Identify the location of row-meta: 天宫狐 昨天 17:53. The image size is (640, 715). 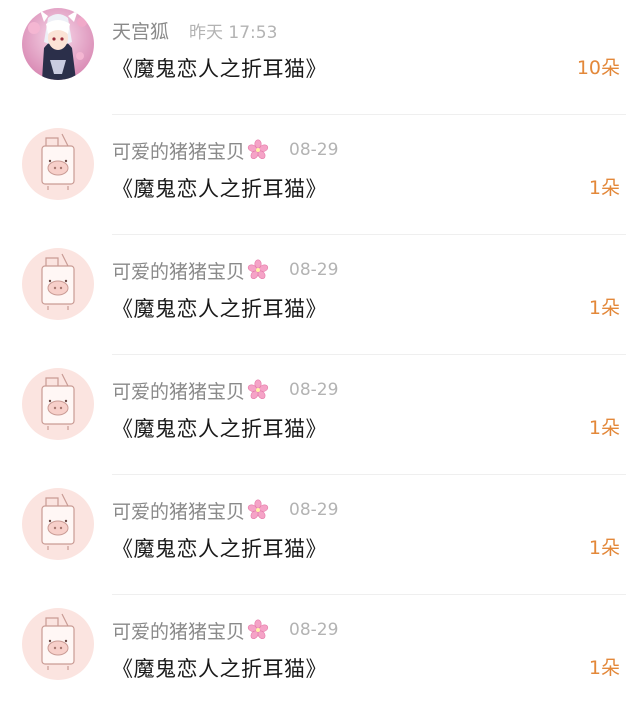
(194, 30).